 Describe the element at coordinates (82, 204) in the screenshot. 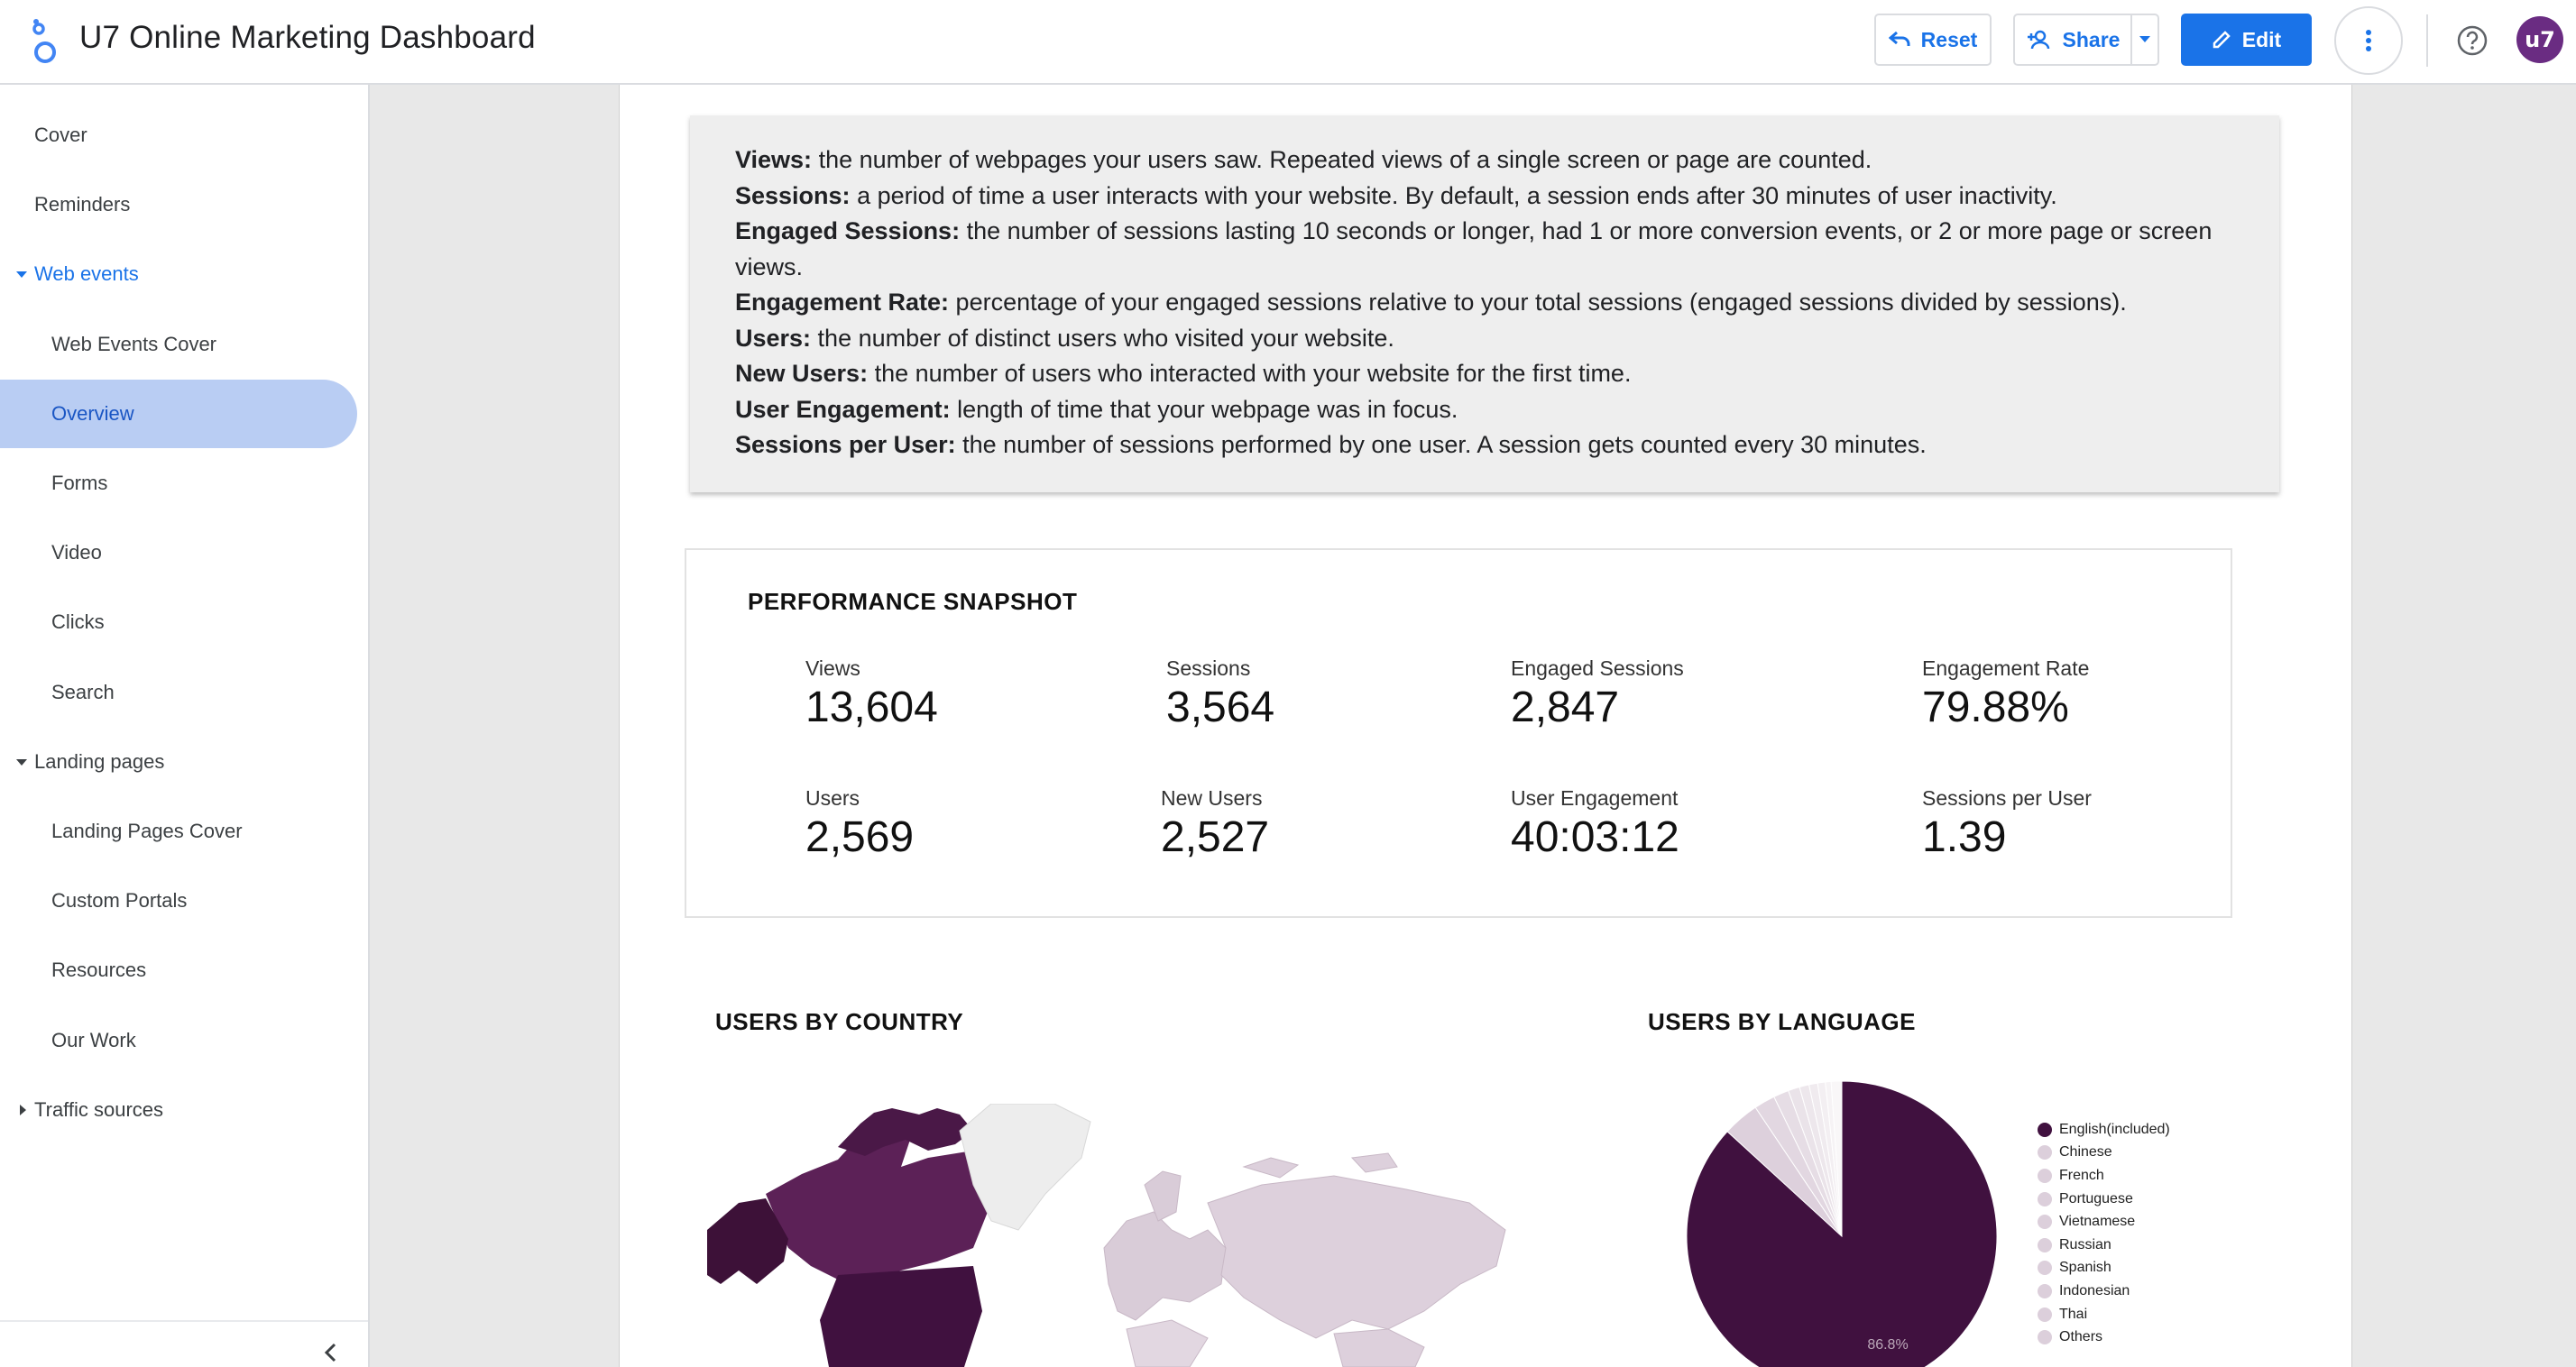

I see `sidebar-item-label: Reminders` at that location.